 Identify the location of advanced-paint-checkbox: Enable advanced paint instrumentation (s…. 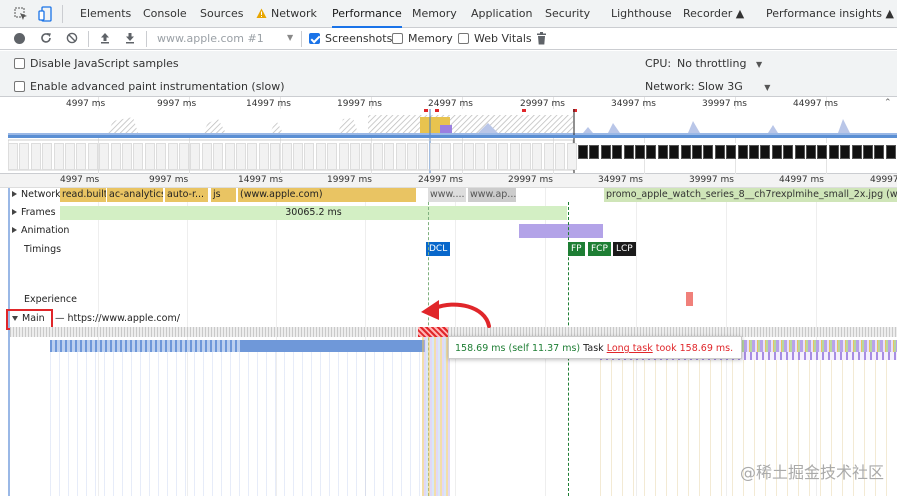
(149, 87).